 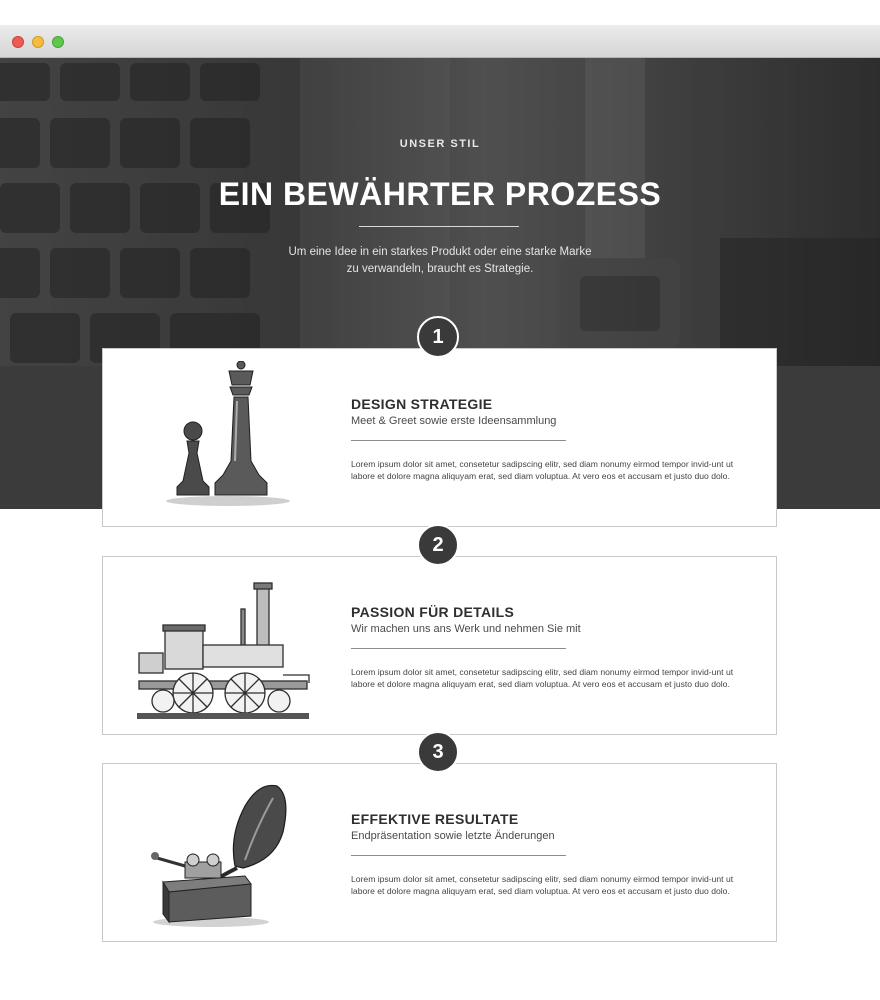 What do you see at coordinates (438, 752) in the screenshot?
I see `step-number-badge-3: 3` at bounding box center [438, 752].